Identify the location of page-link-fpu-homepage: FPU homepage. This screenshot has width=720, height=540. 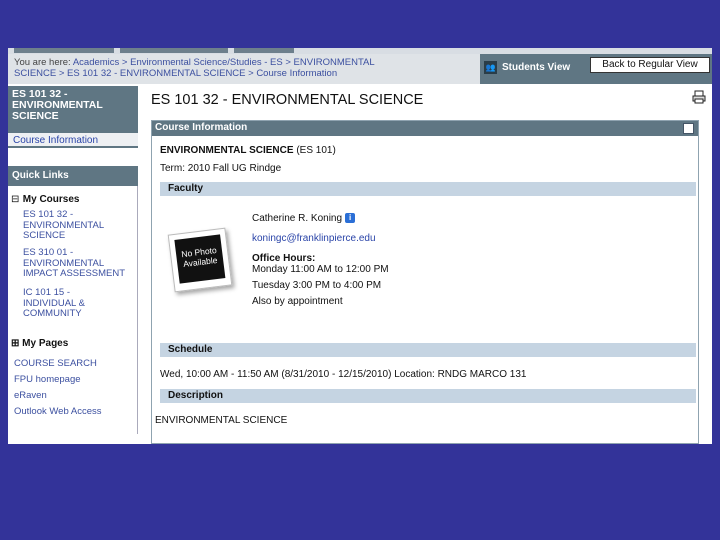
(47, 379).